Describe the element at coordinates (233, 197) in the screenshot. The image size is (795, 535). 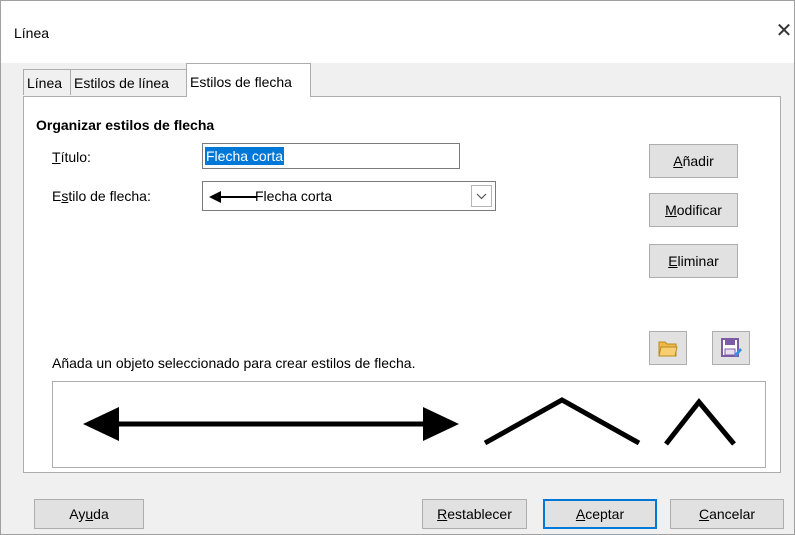
I see `short-arrow-icon` at that location.